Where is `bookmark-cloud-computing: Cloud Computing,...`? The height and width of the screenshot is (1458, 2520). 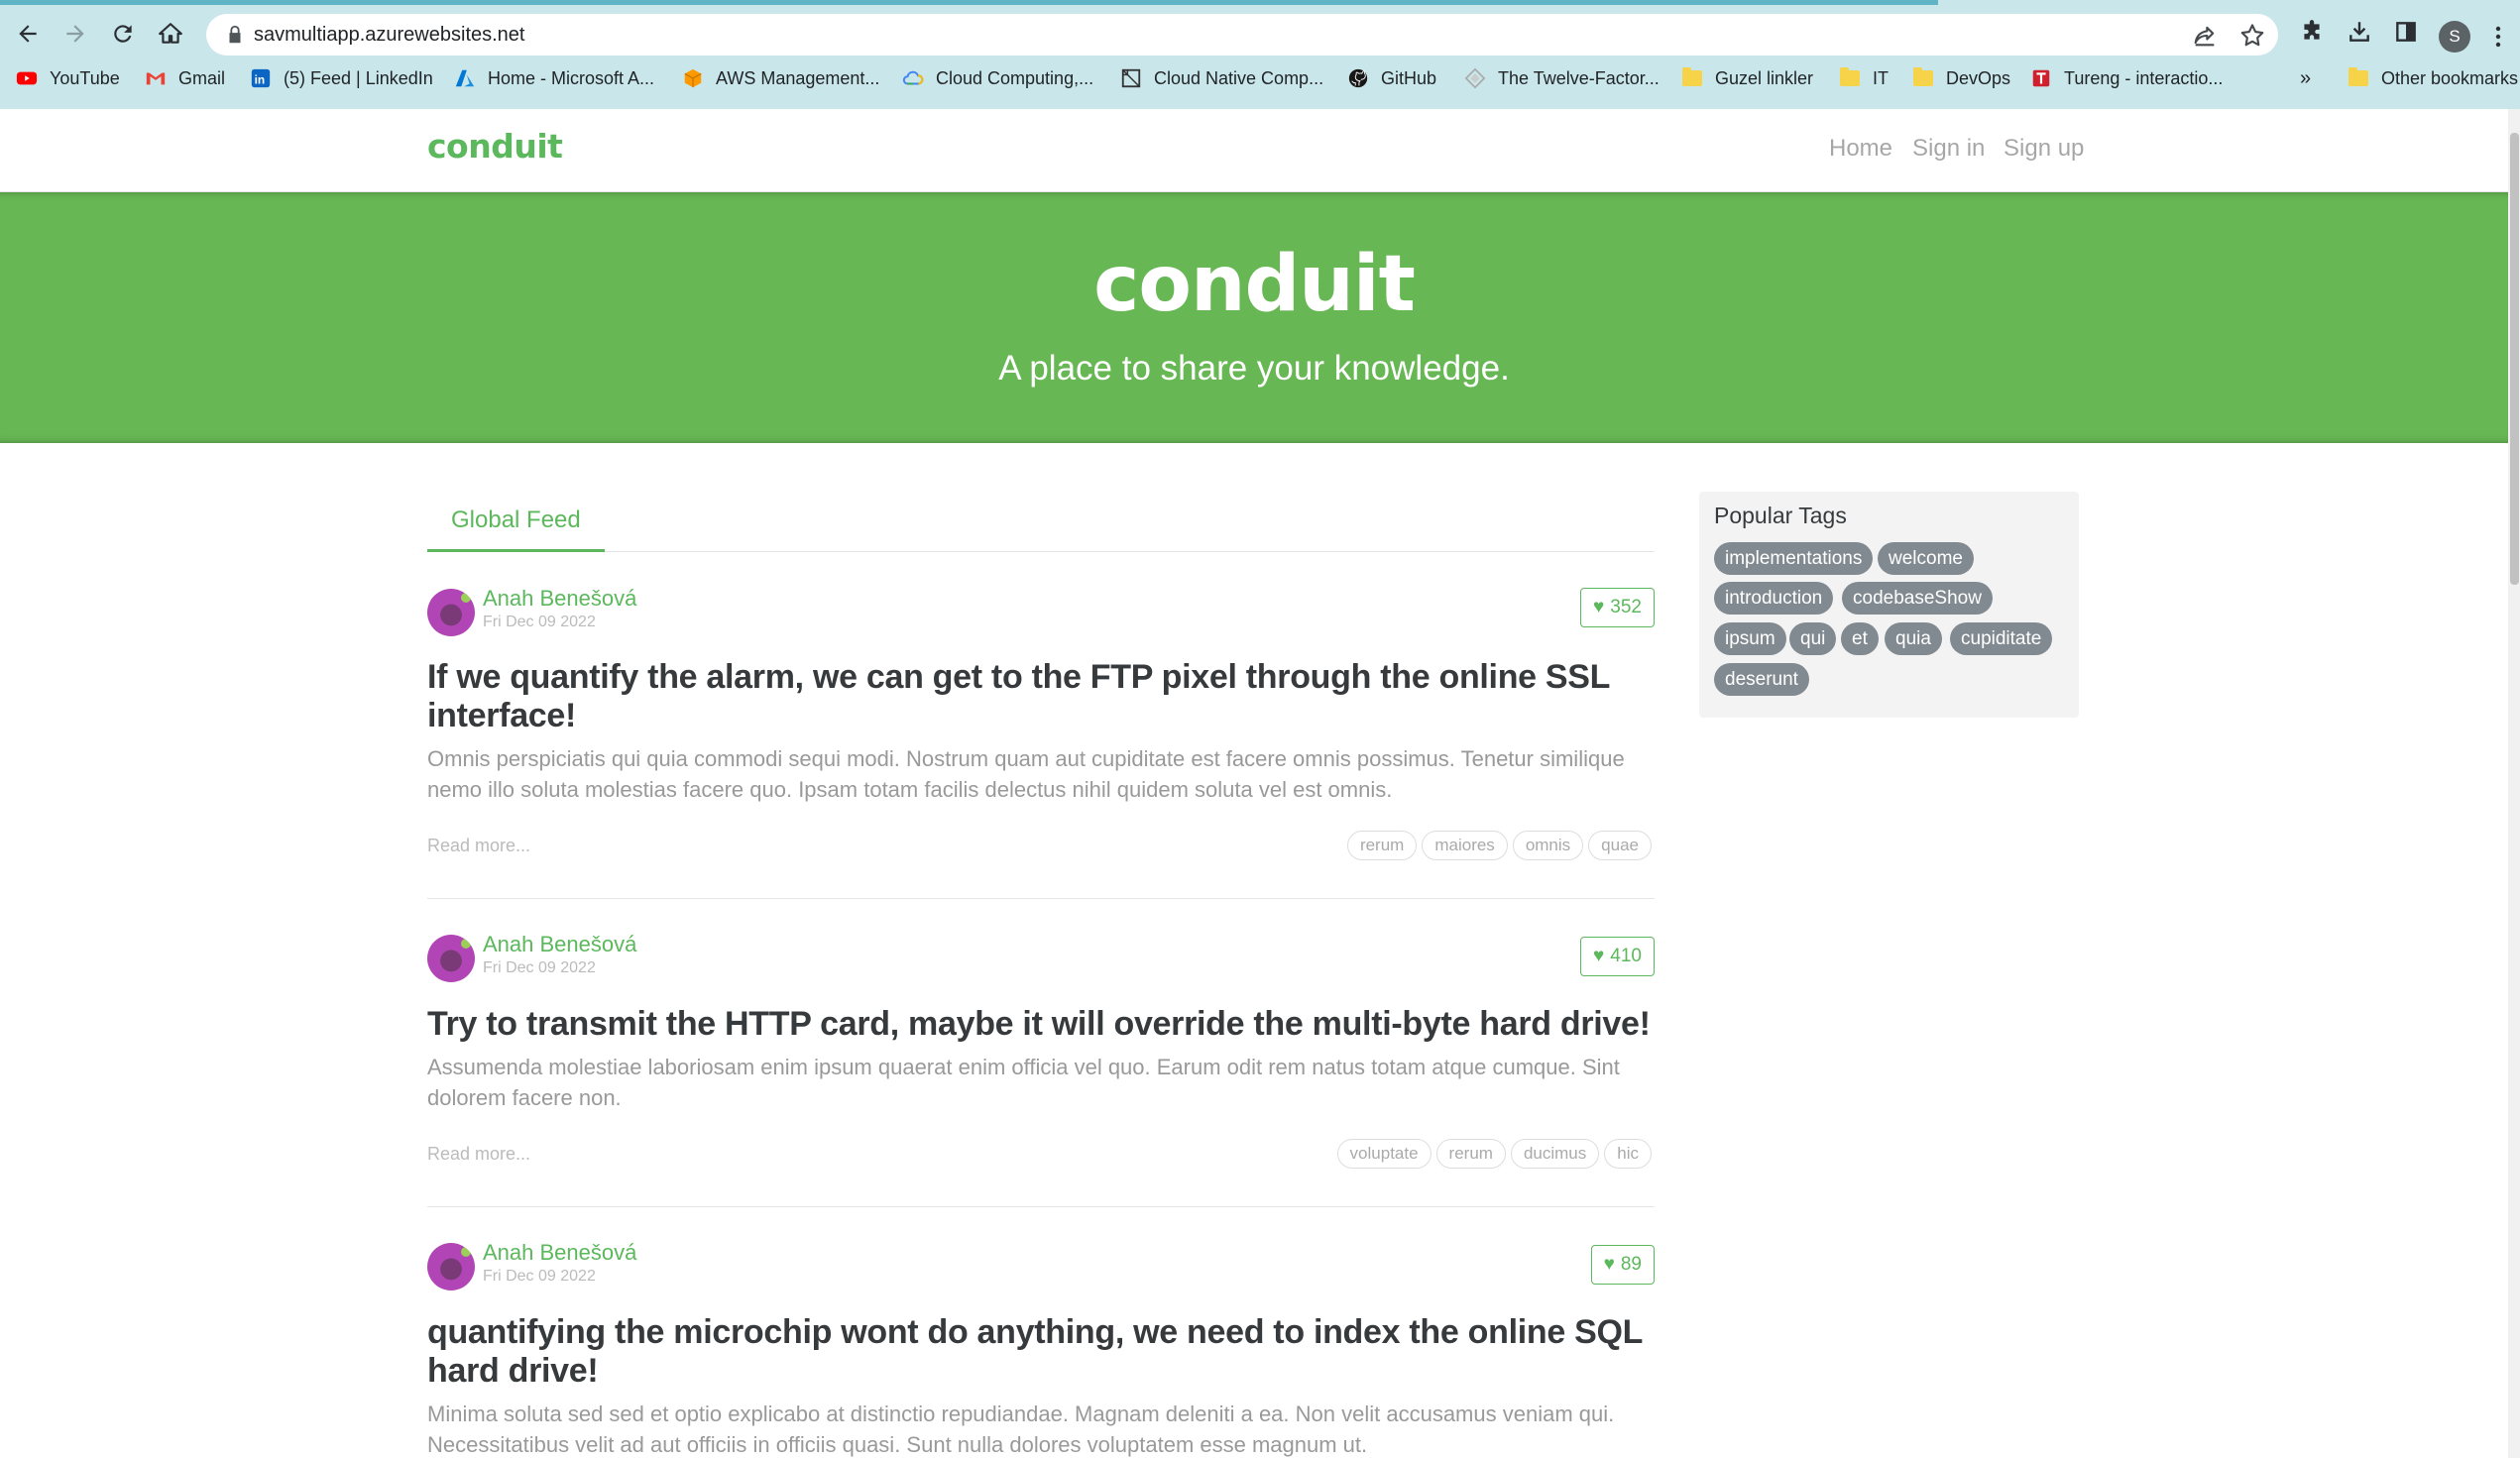 bookmark-cloud-computing: Cloud Computing,... is located at coordinates (997, 78).